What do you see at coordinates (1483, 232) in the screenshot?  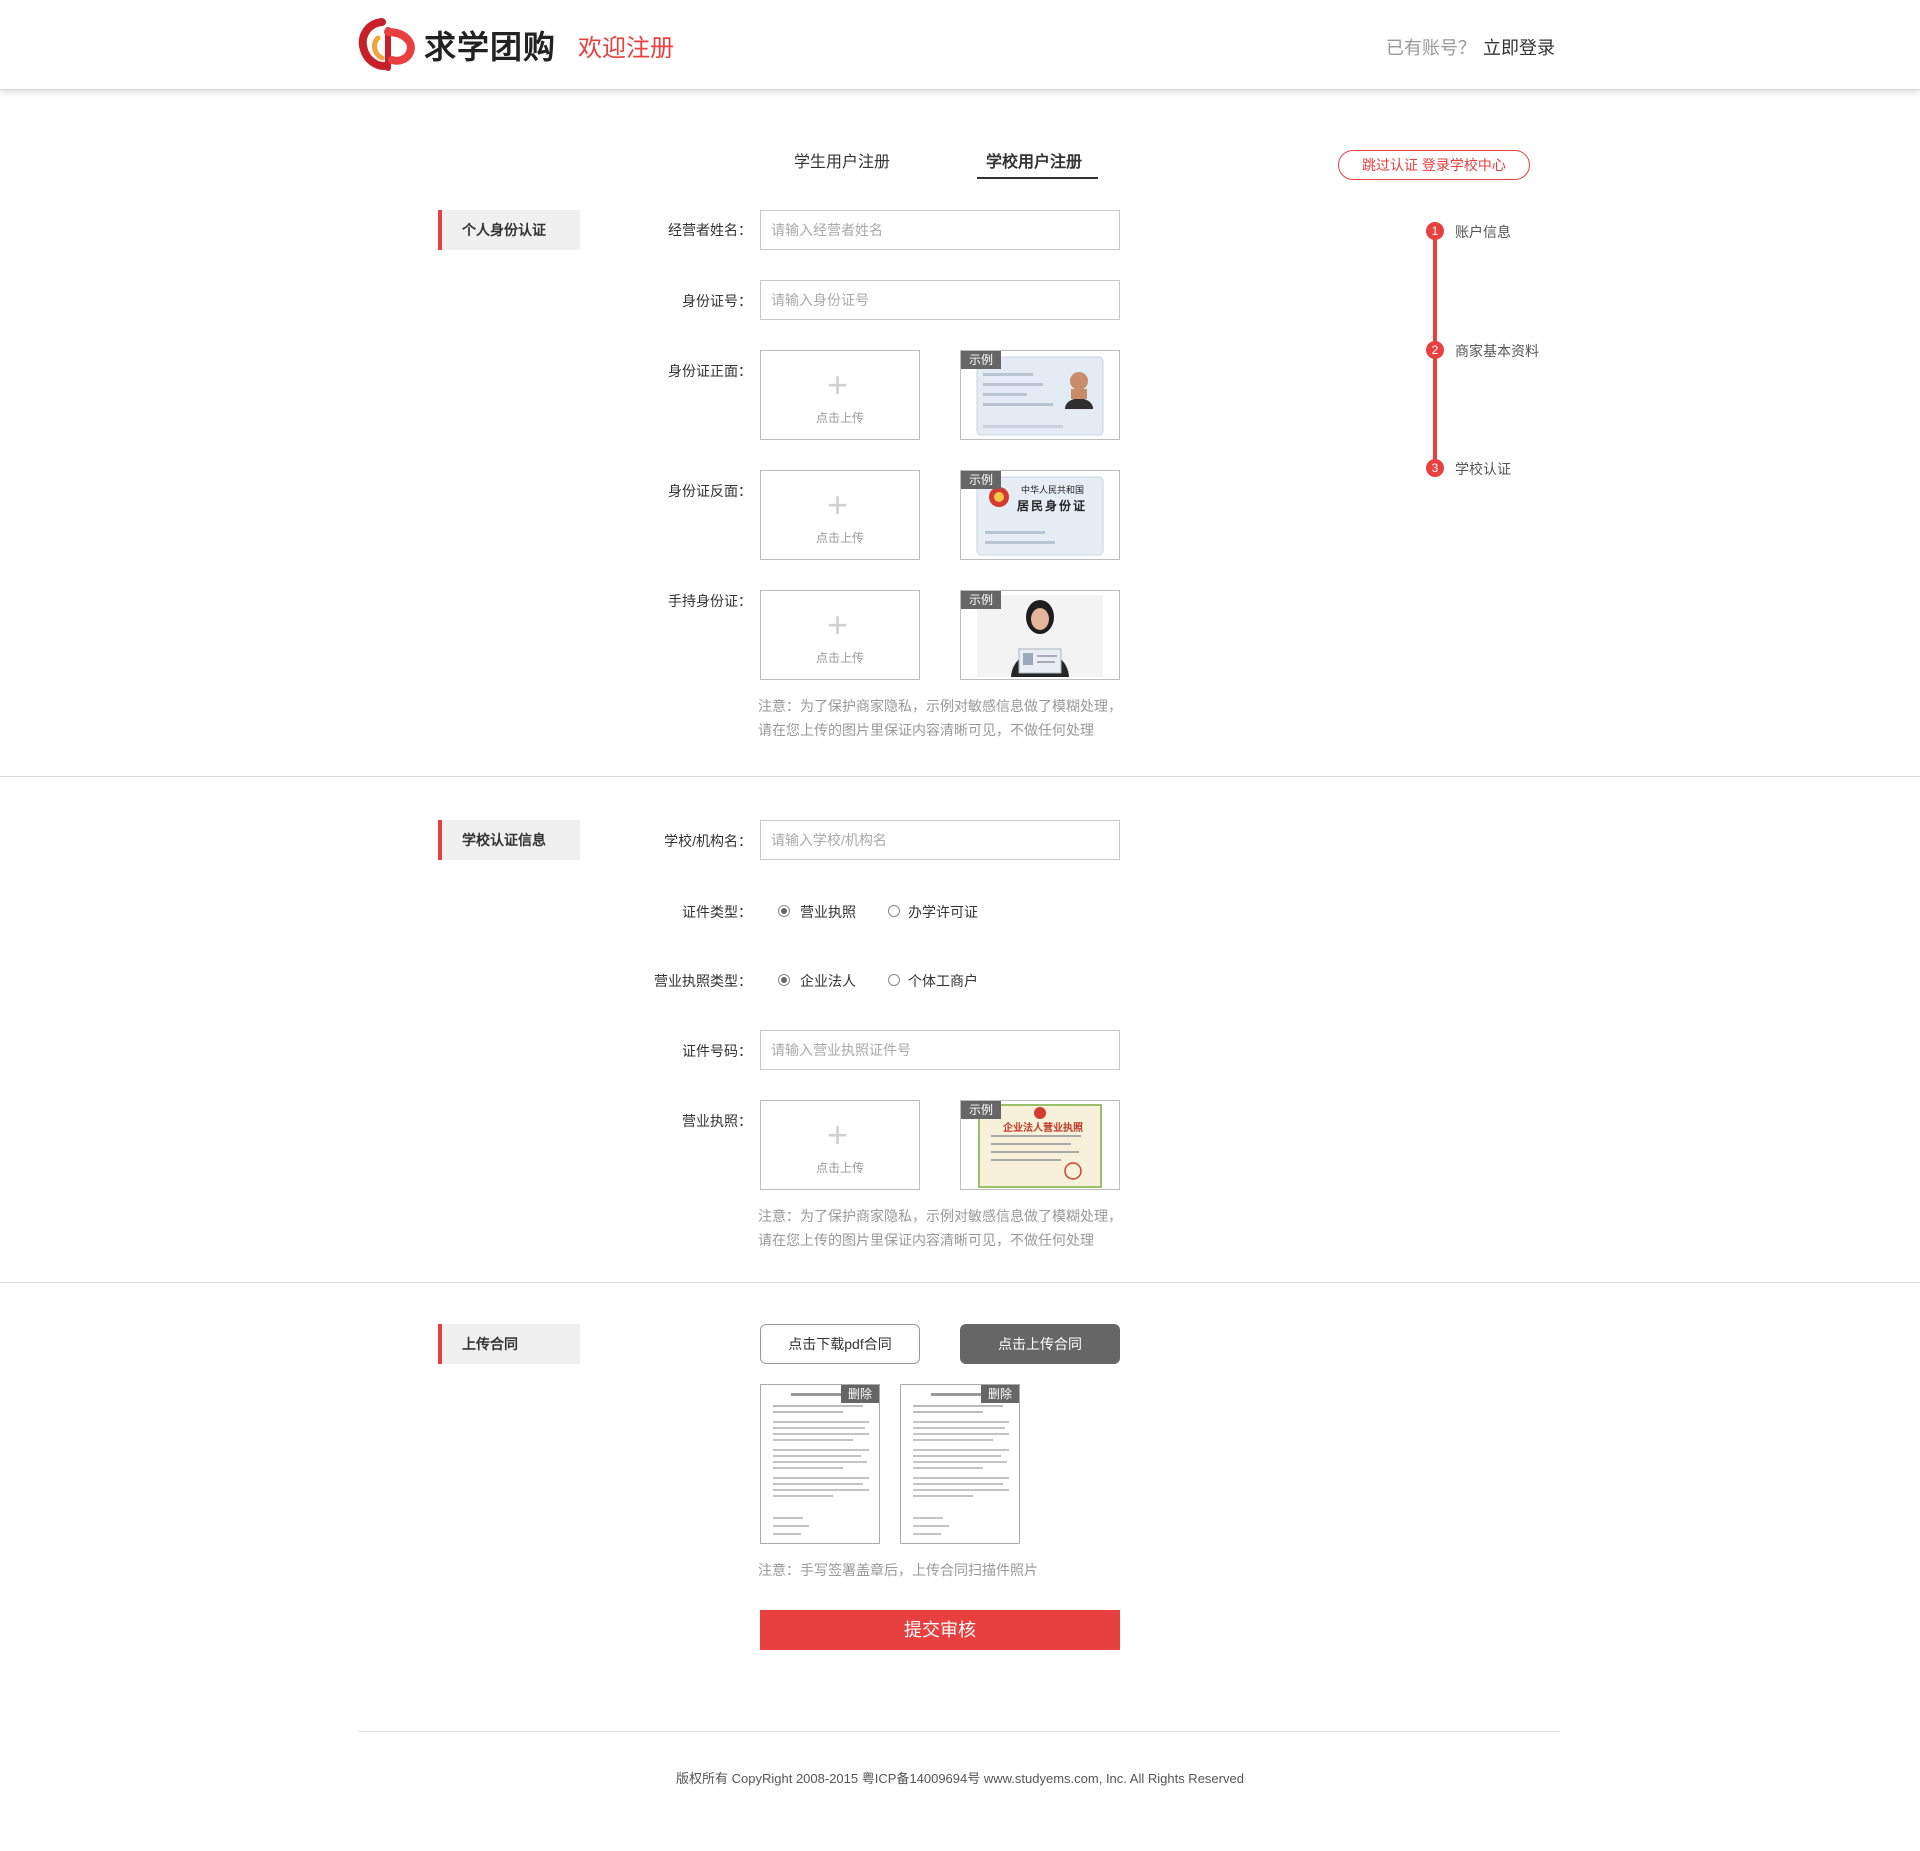 I see `step-1-label: 账户信息` at bounding box center [1483, 232].